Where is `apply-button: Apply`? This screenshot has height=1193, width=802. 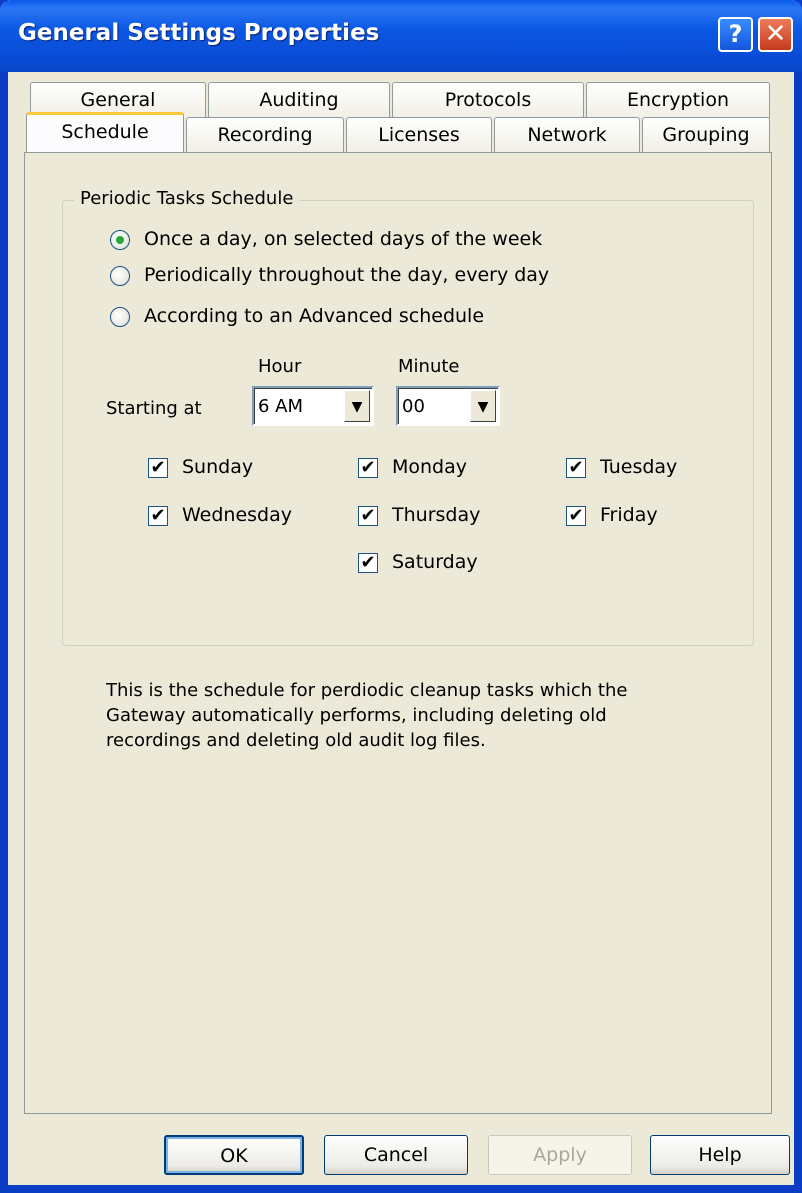
apply-button: Apply is located at coordinates (560, 1155).